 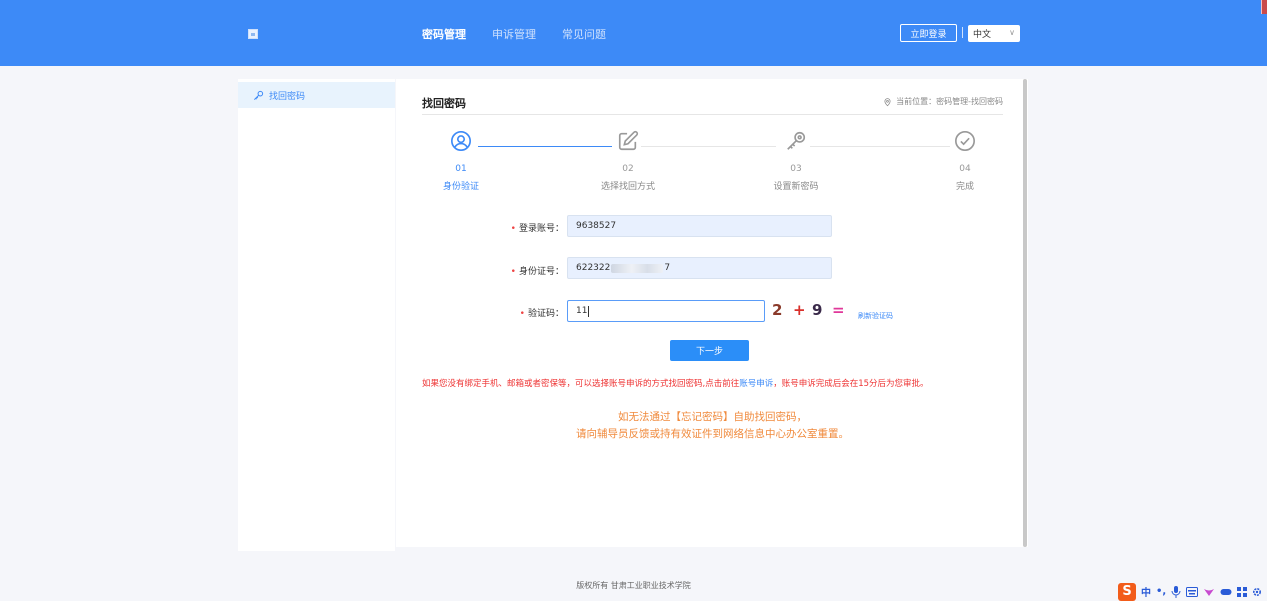 What do you see at coordinates (1025, 313) in the screenshot?
I see `scrollbar` at bounding box center [1025, 313].